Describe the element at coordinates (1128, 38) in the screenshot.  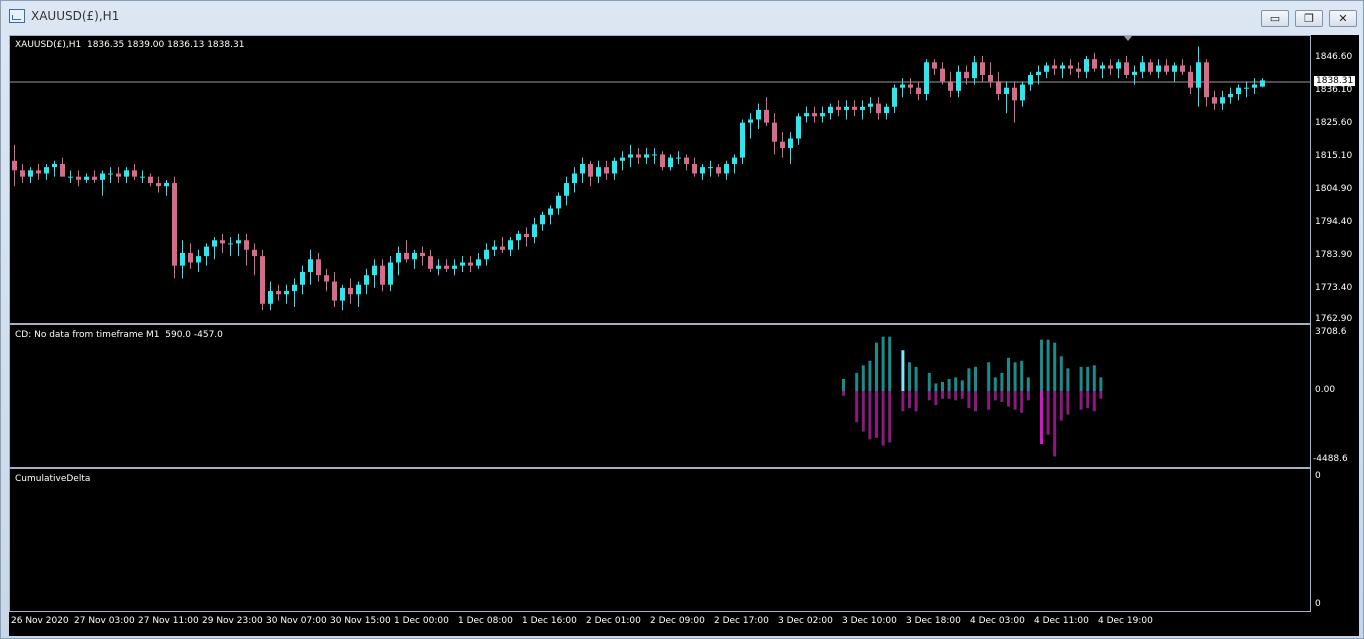
I see `shift-marker-icon` at that location.